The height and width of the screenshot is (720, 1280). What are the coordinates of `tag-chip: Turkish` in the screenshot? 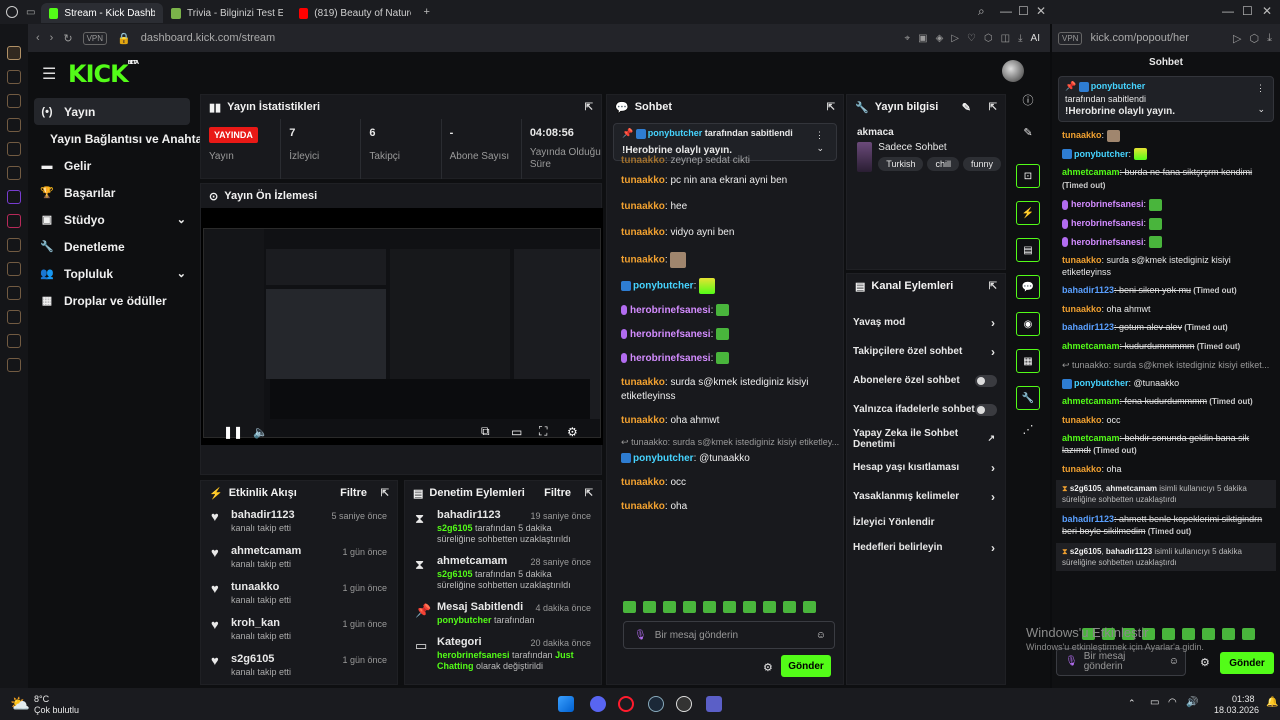 It's located at (901, 164).